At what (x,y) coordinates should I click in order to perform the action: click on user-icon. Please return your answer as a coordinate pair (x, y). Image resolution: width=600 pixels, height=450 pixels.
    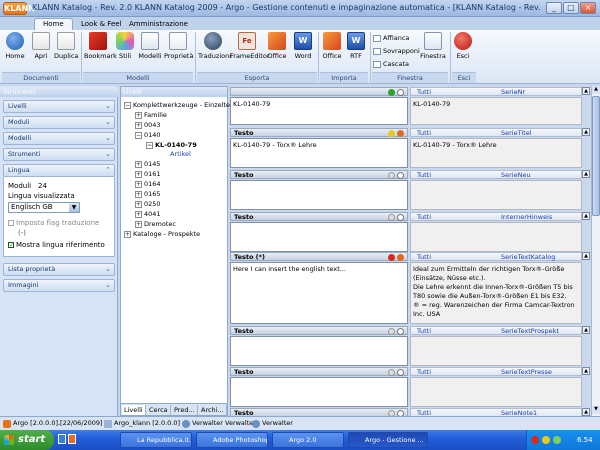
    Looking at the image, I should click on (186, 424).